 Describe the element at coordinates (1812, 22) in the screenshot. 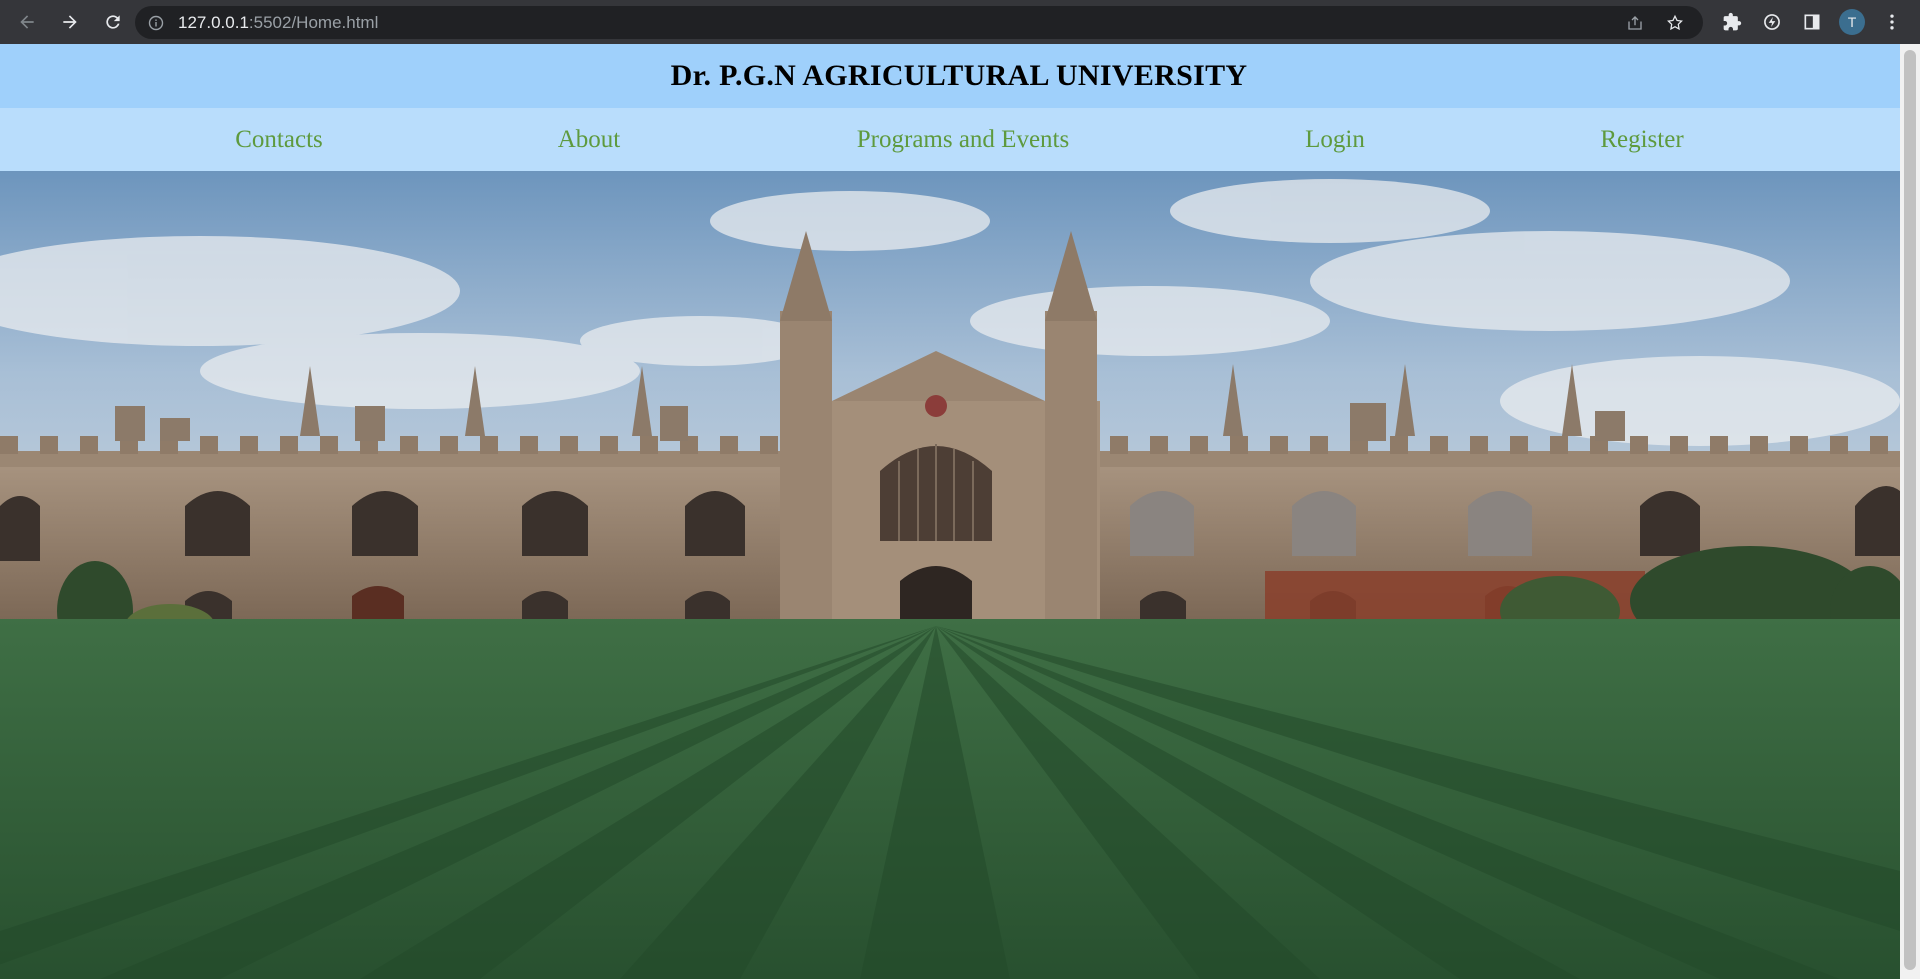

I see `side-panel-icon` at that location.